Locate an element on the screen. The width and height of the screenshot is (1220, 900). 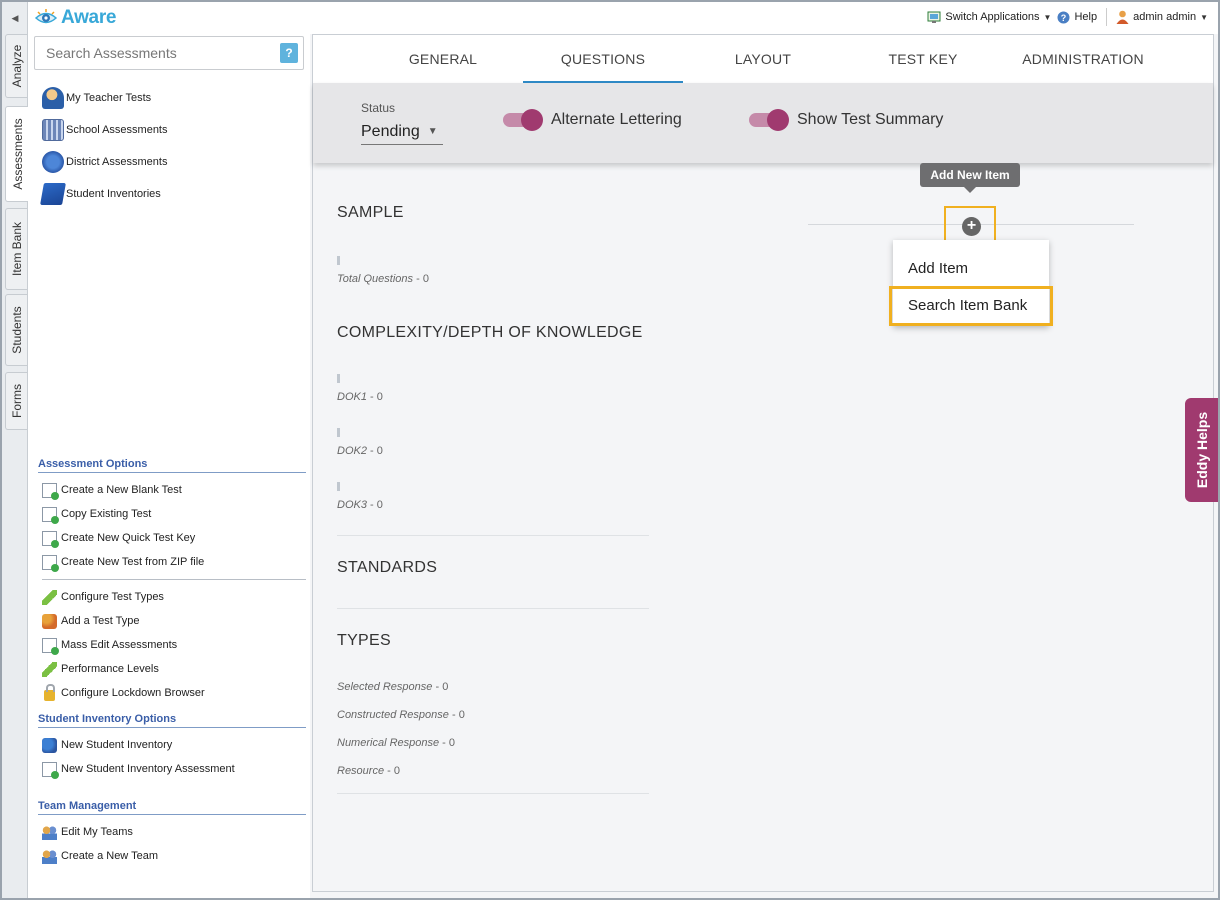
plus-circle-icon: + is located at coordinates (971, 226).